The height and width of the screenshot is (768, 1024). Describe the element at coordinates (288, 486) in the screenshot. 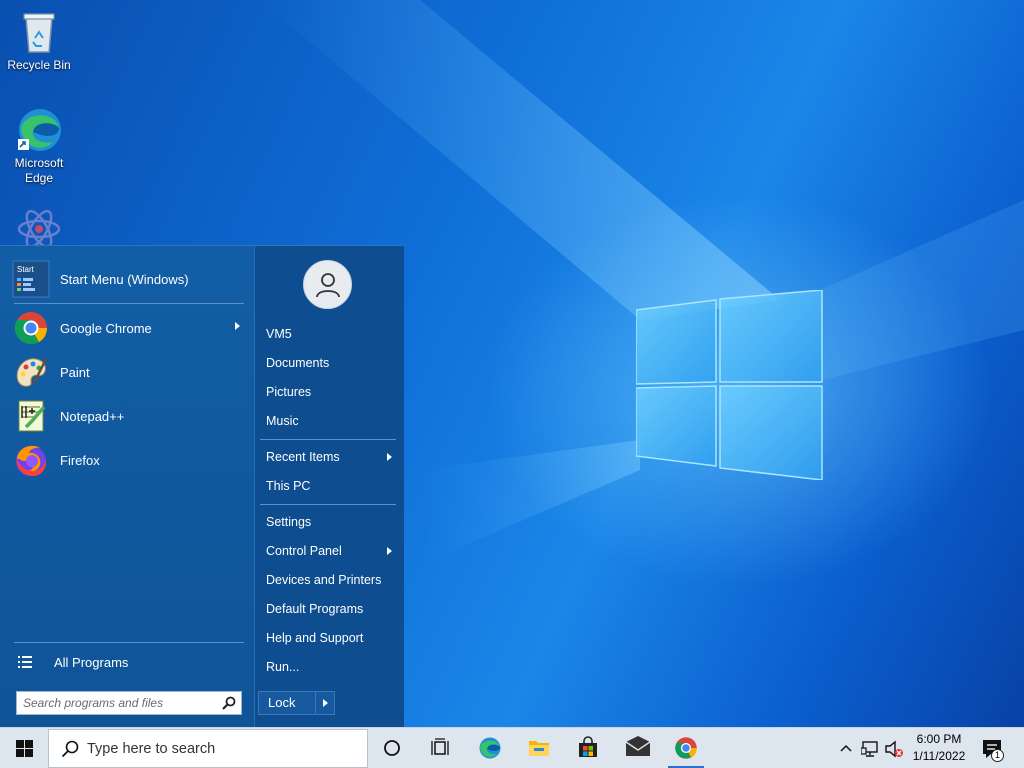

I see `place-label: This PC` at that location.